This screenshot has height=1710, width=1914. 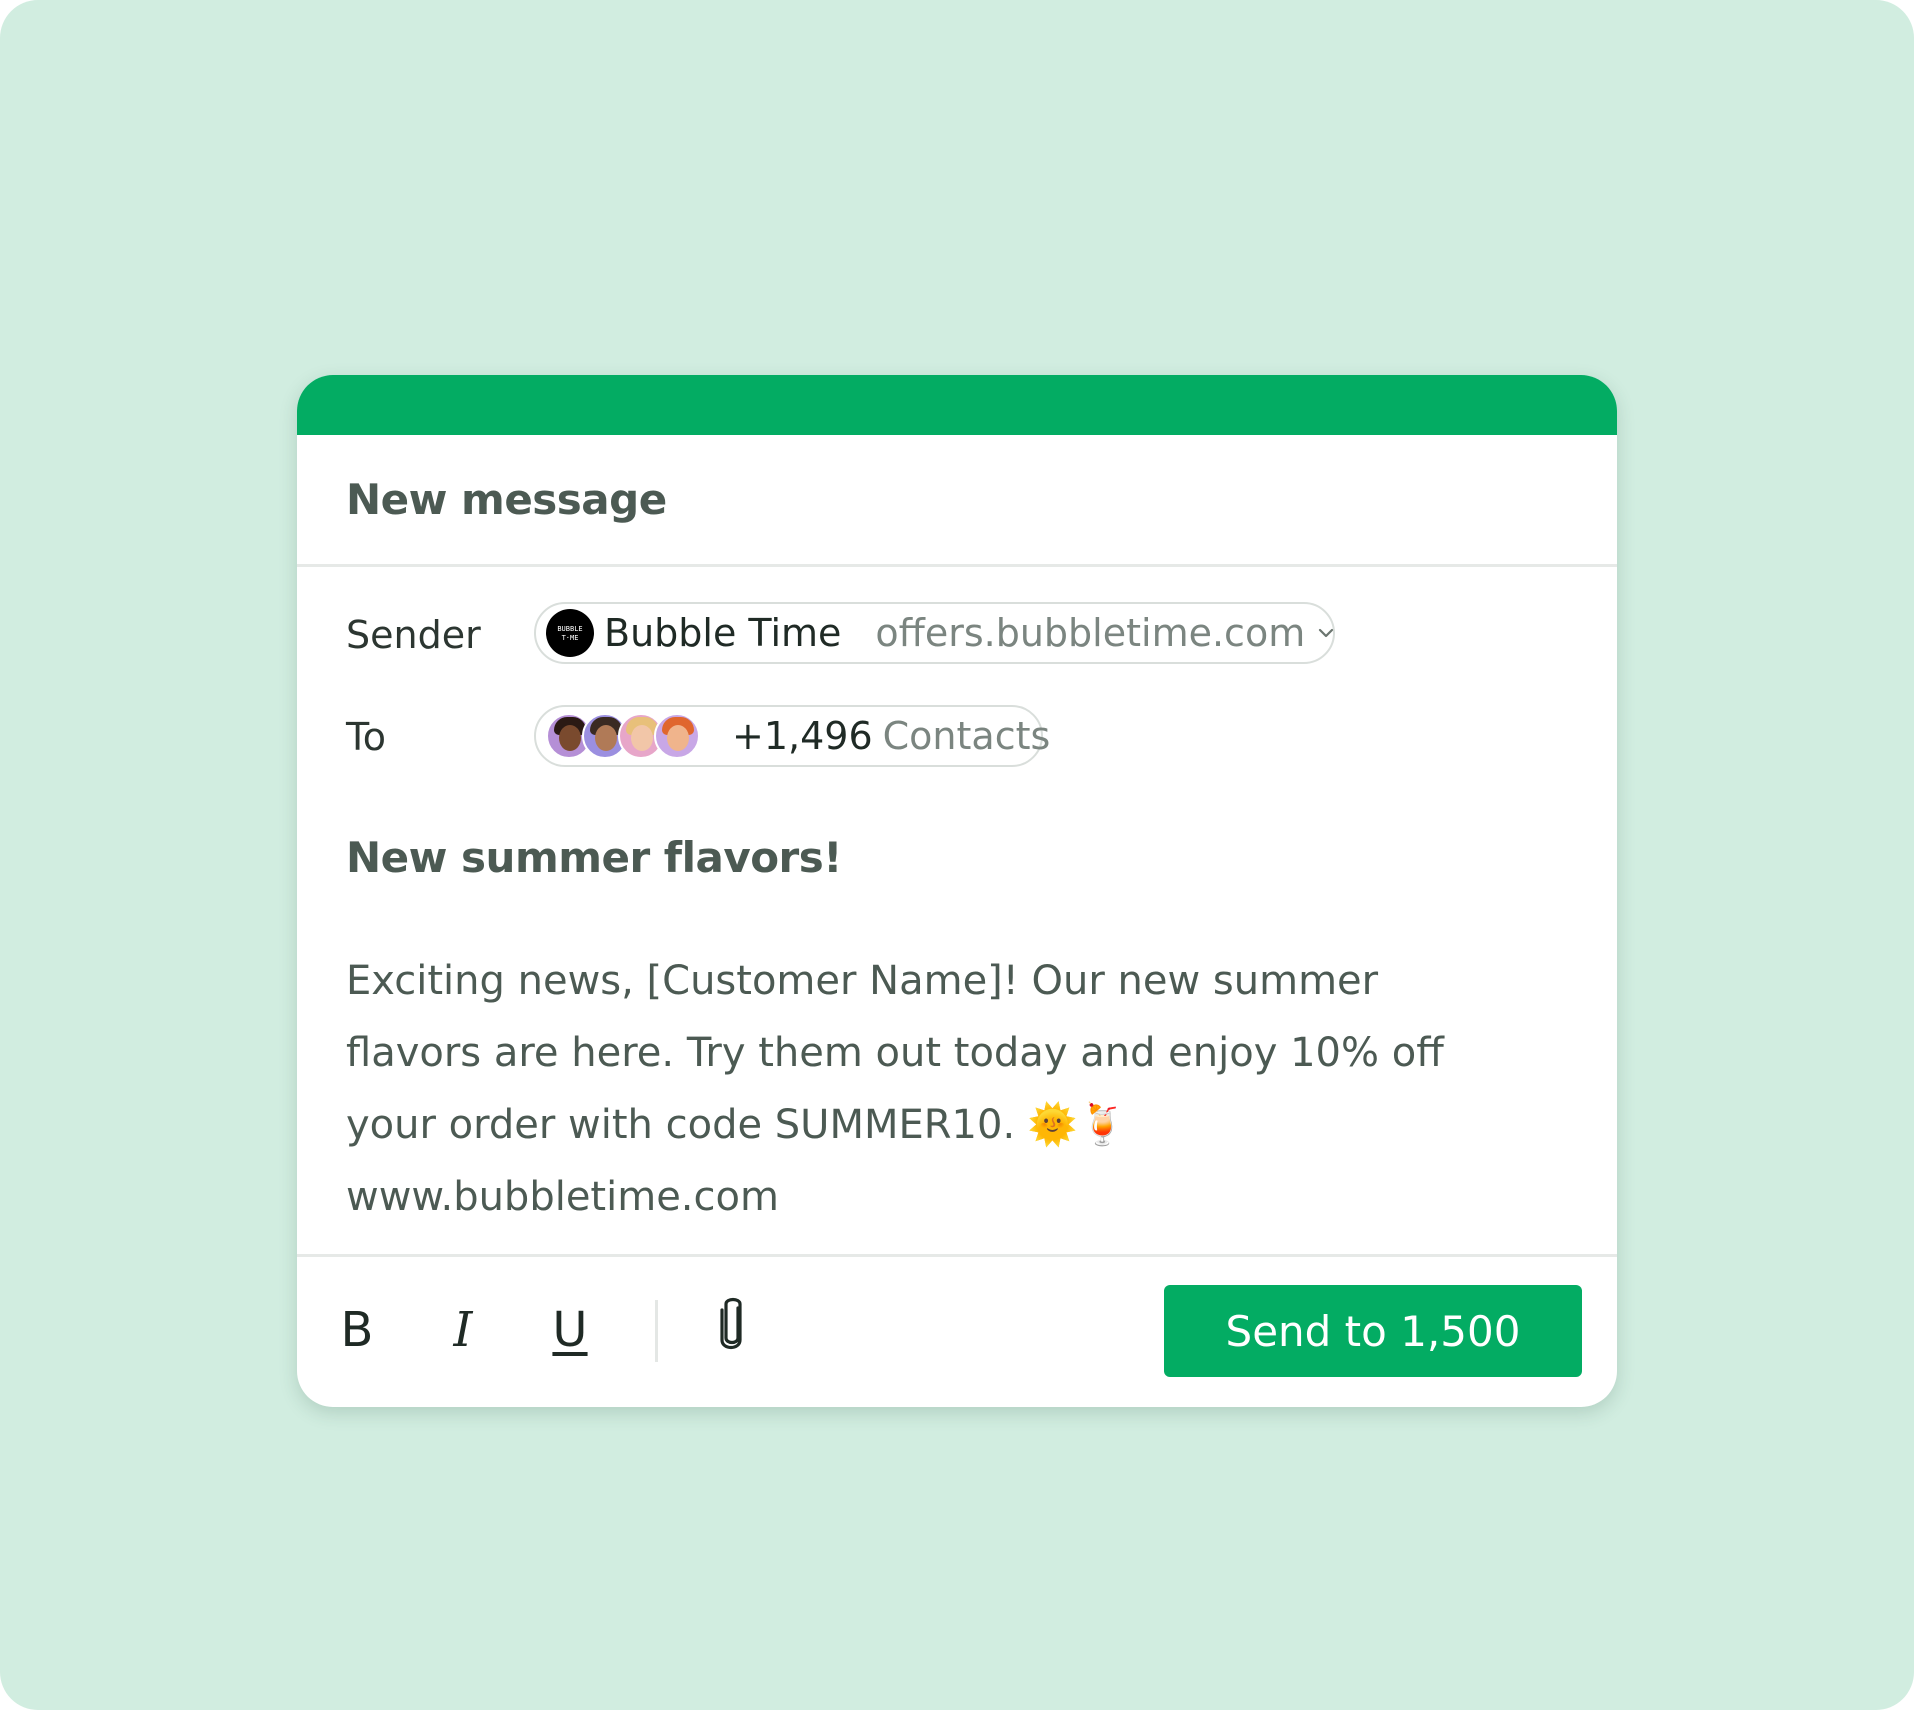 I want to click on logo-text-top: BUBBLE, so click(x=569, y=629).